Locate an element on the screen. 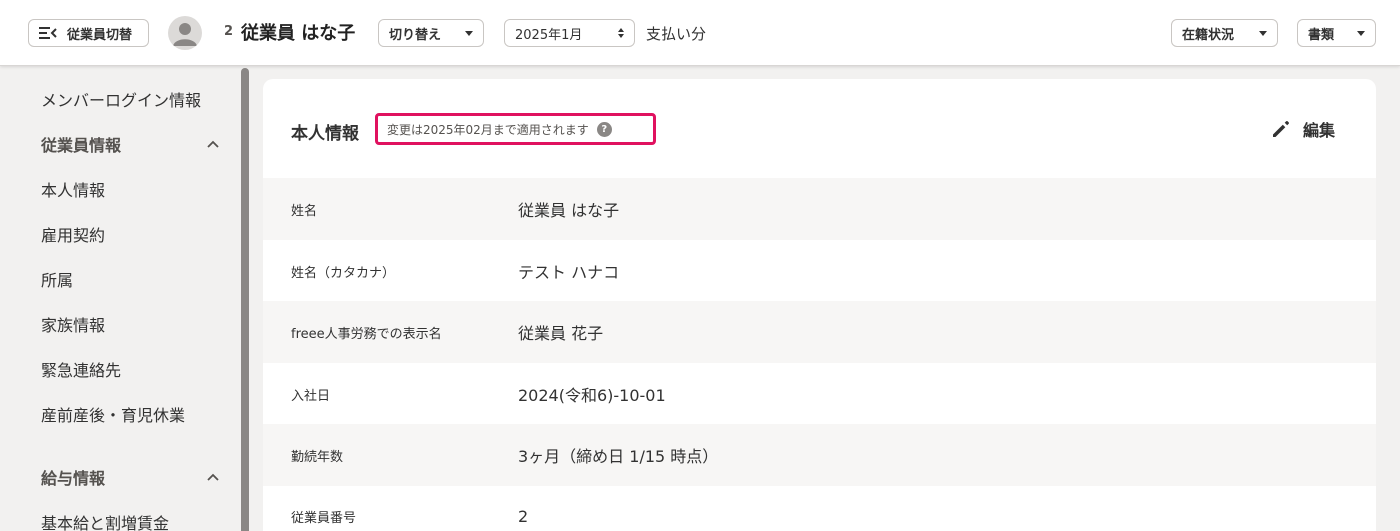  edit-button: 編集 is located at coordinates (1303, 129).